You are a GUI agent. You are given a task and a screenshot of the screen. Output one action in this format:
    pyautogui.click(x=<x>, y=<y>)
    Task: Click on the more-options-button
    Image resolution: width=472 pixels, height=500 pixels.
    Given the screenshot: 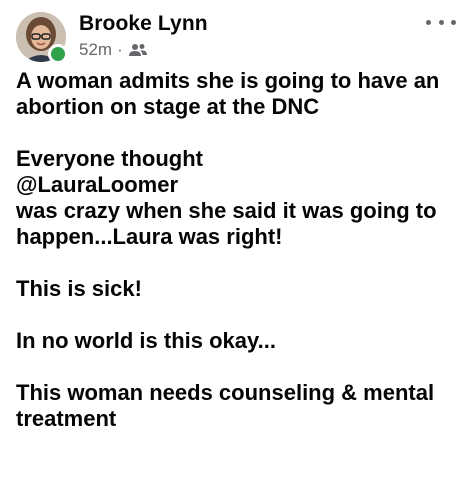 What is the action you would take?
    pyautogui.click(x=441, y=22)
    